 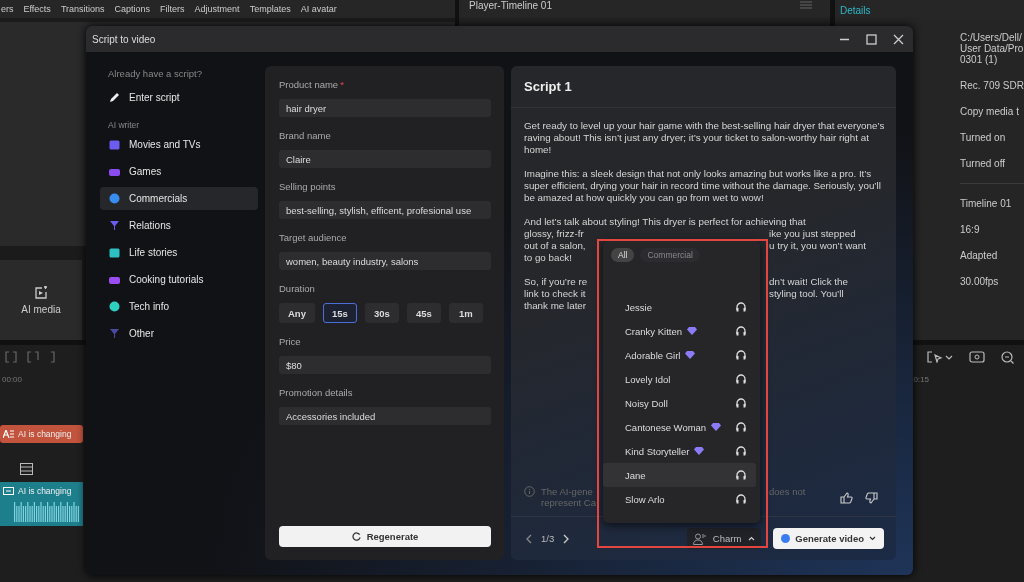 I want to click on select-icon, so click(x=940, y=357).